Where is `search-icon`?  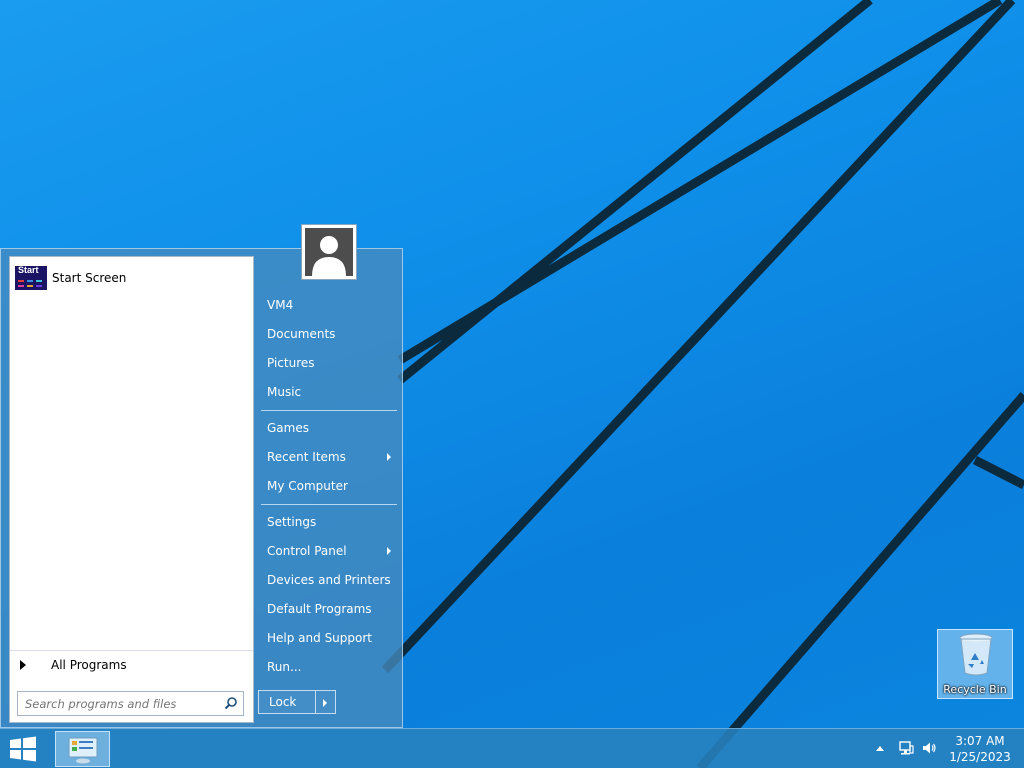
search-icon is located at coordinates (231, 703).